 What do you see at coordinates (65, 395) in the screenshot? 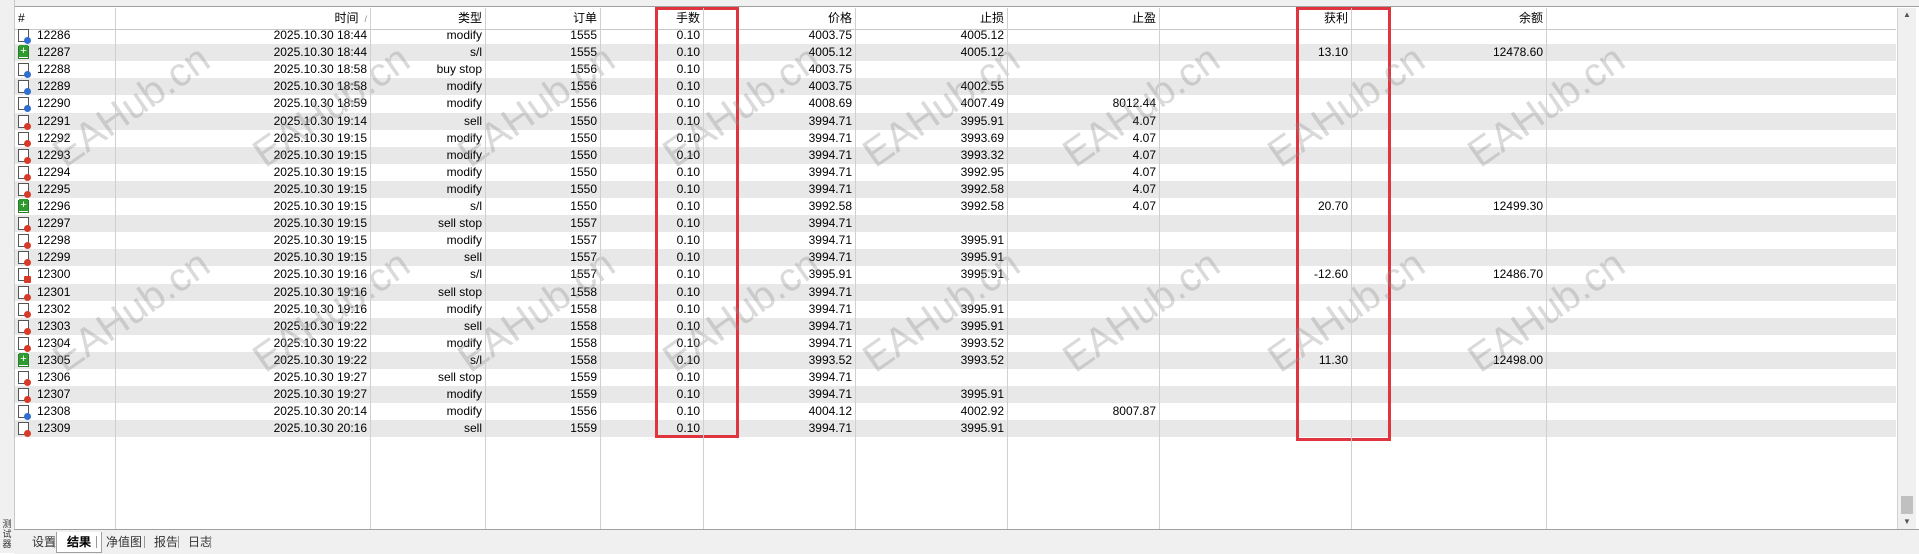
I see `cell-id: 12307` at bounding box center [65, 395].